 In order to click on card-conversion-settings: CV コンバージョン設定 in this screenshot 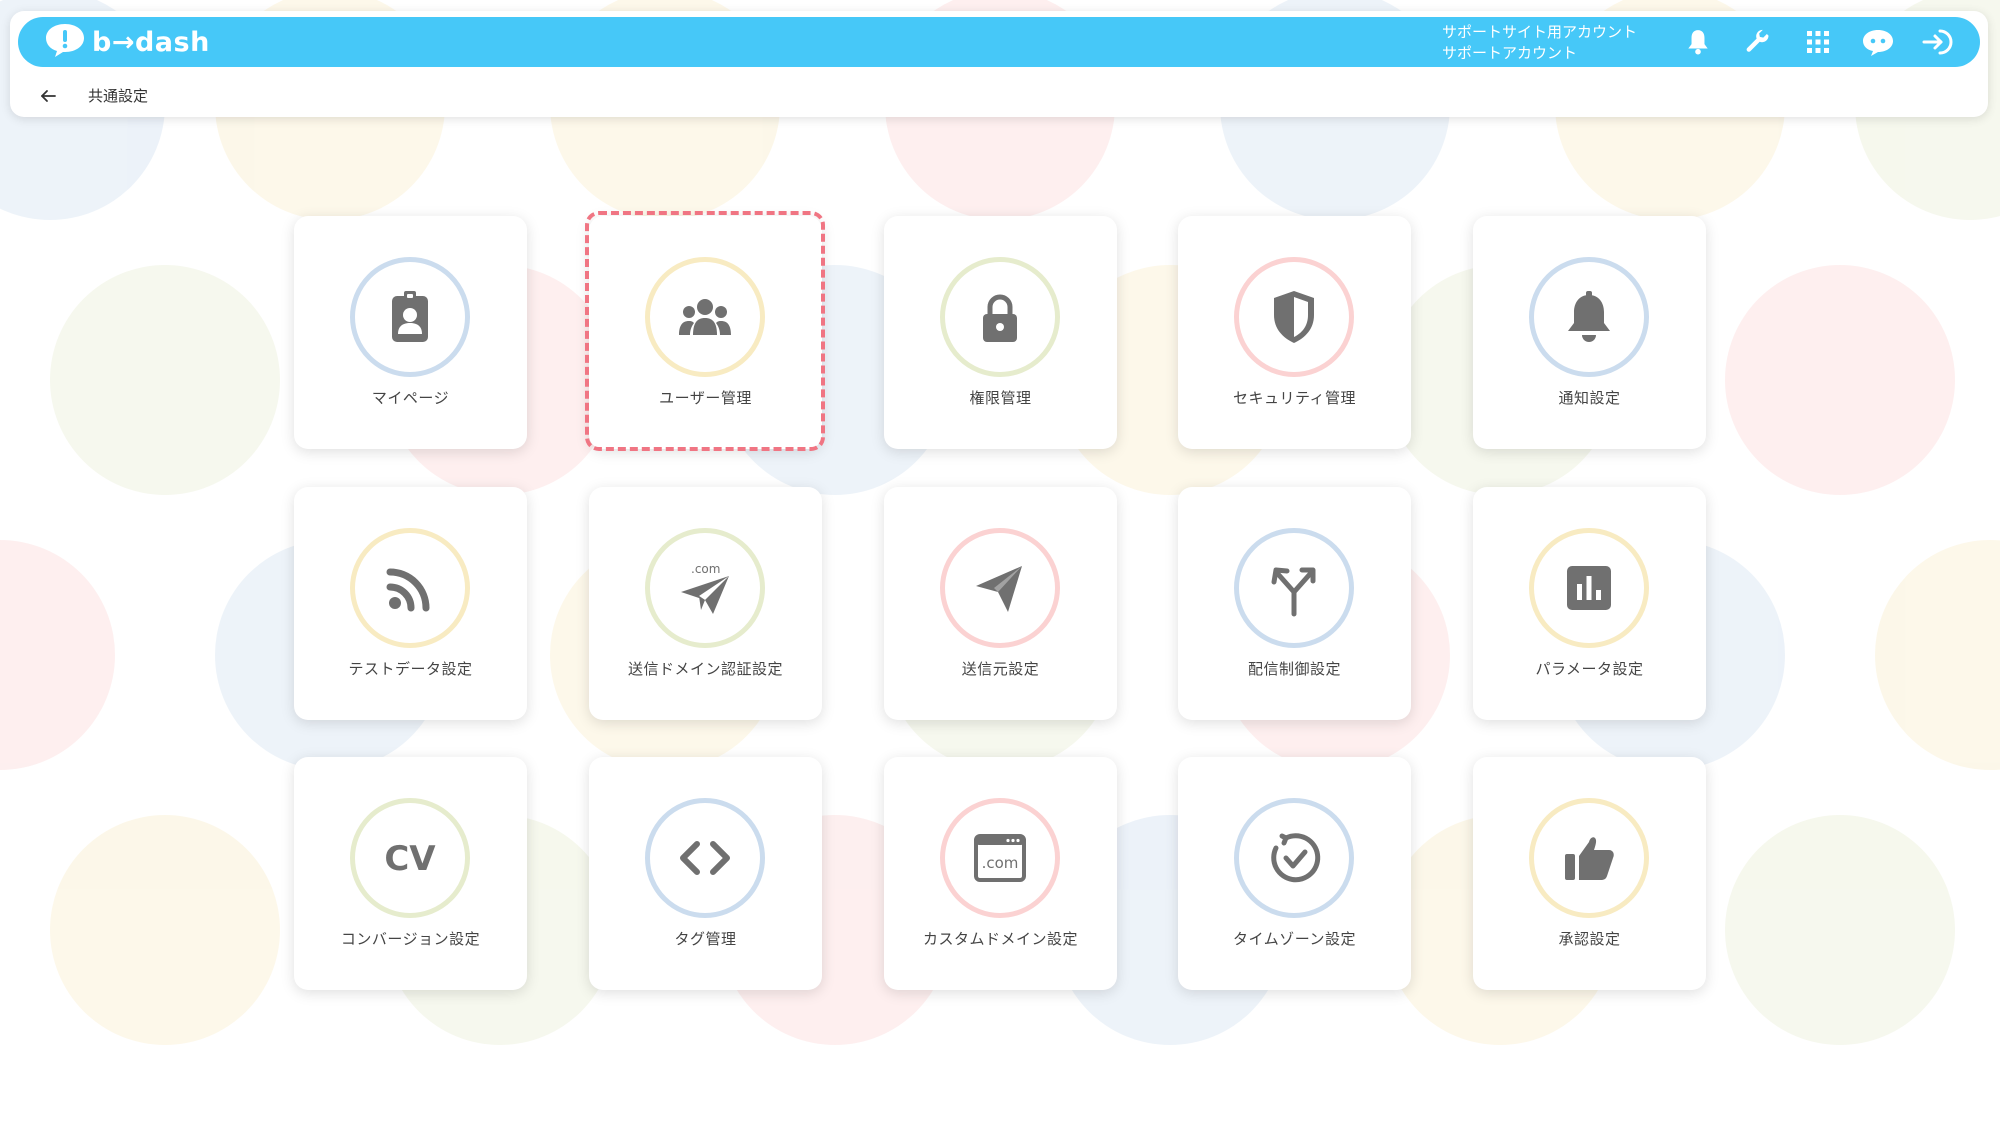, I will do `click(410, 873)`.